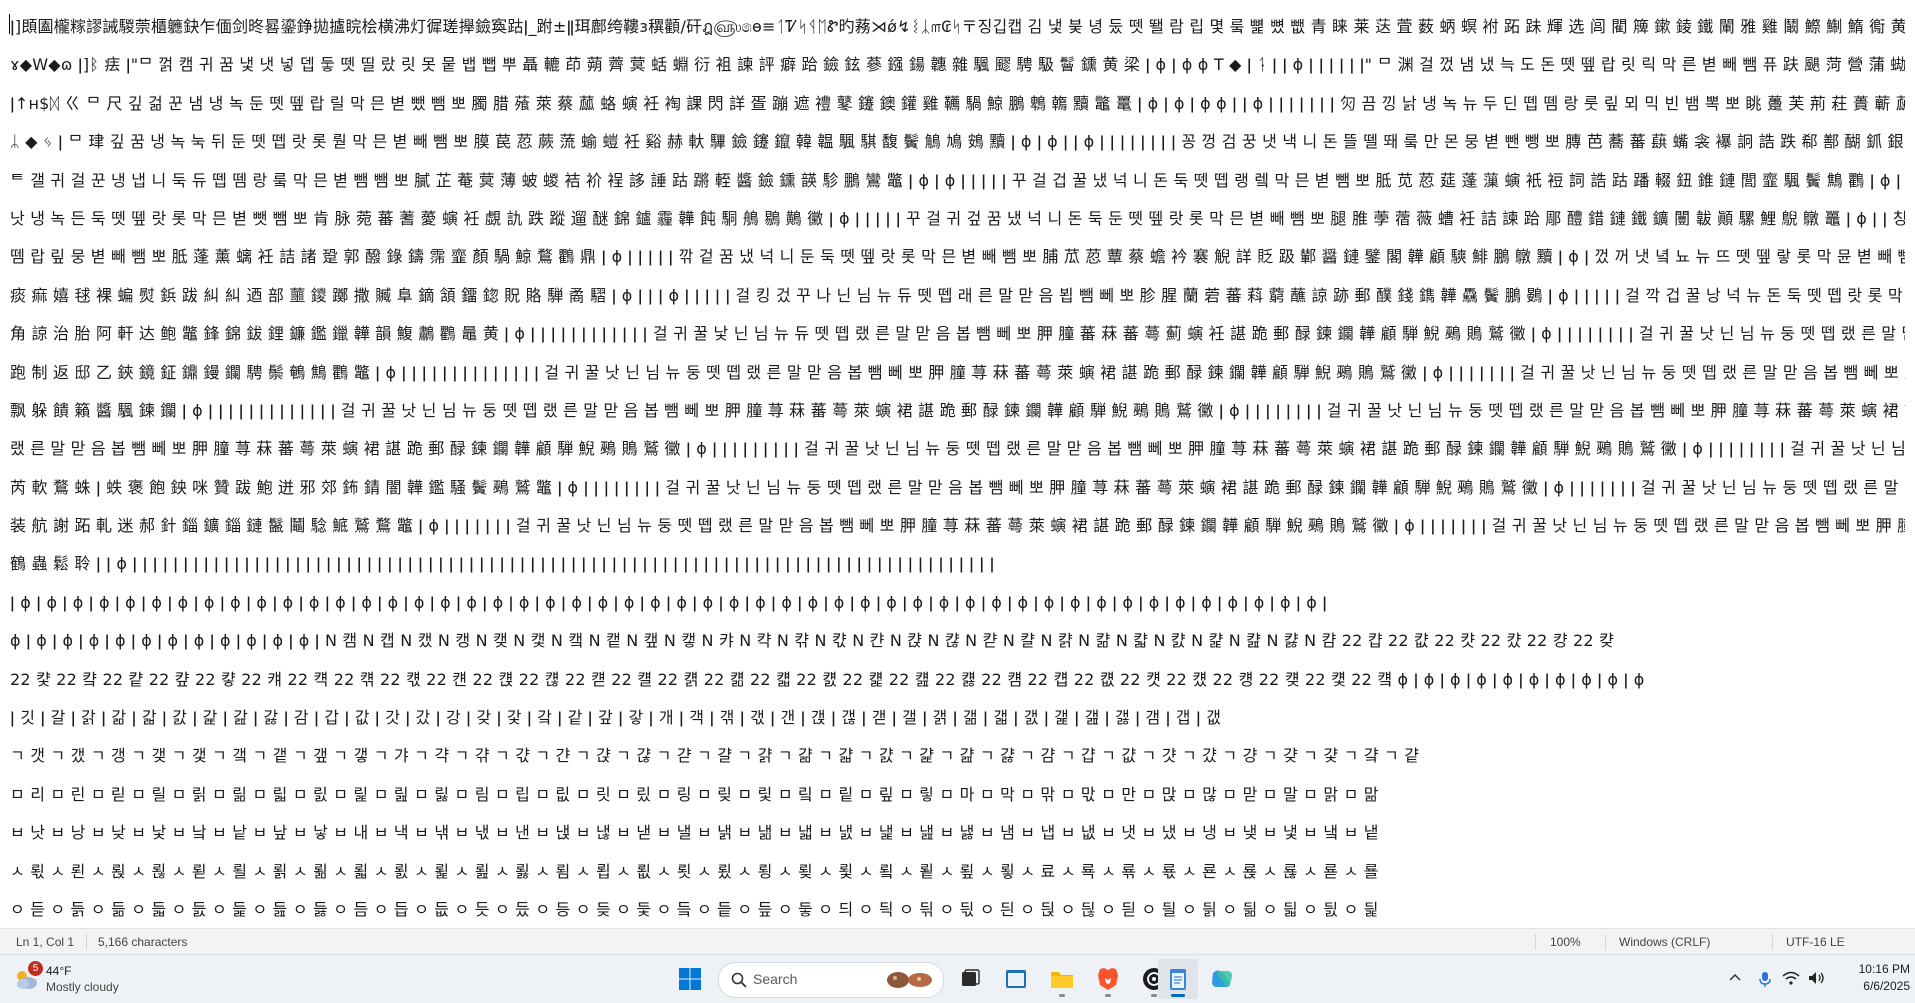 This screenshot has height=1003, width=1915. I want to click on windows-logo-icon, so click(690, 979).